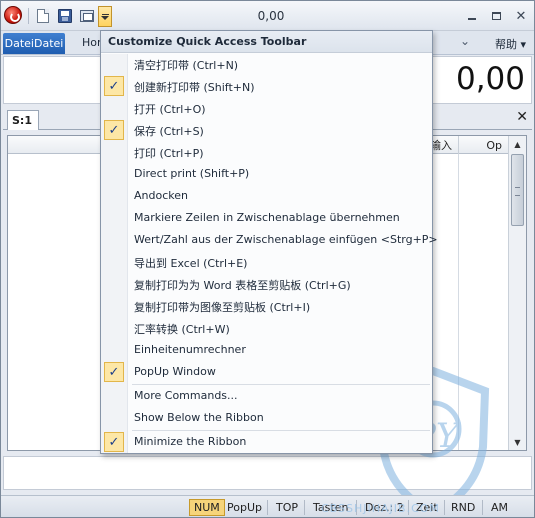 The height and width of the screenshot is (518, 535). I want to click on menu-item-dock: Andocken, so click(266, 196).